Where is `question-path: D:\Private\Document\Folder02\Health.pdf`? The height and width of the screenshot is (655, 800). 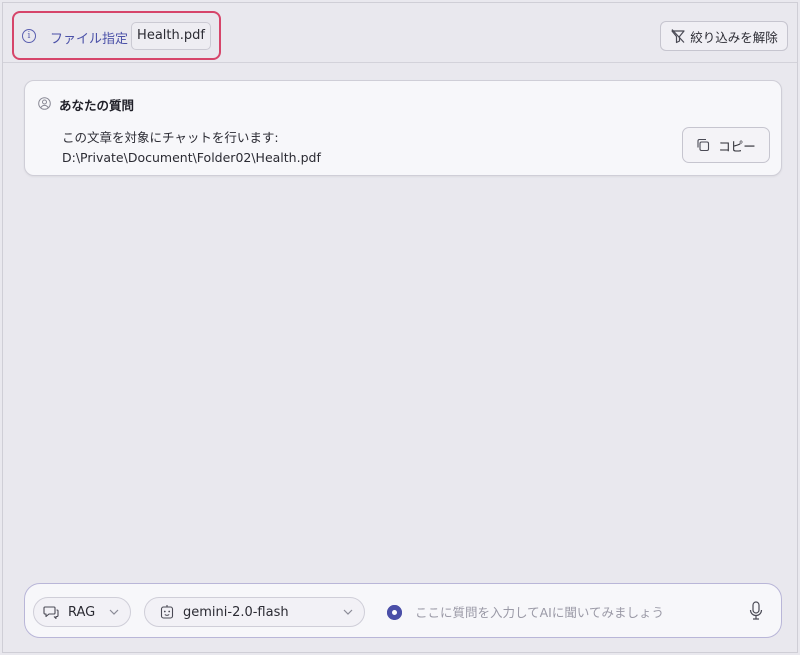 question-path: D:\Private\Document\Folder02\Health.pdf is located at coordinates (191, 157).